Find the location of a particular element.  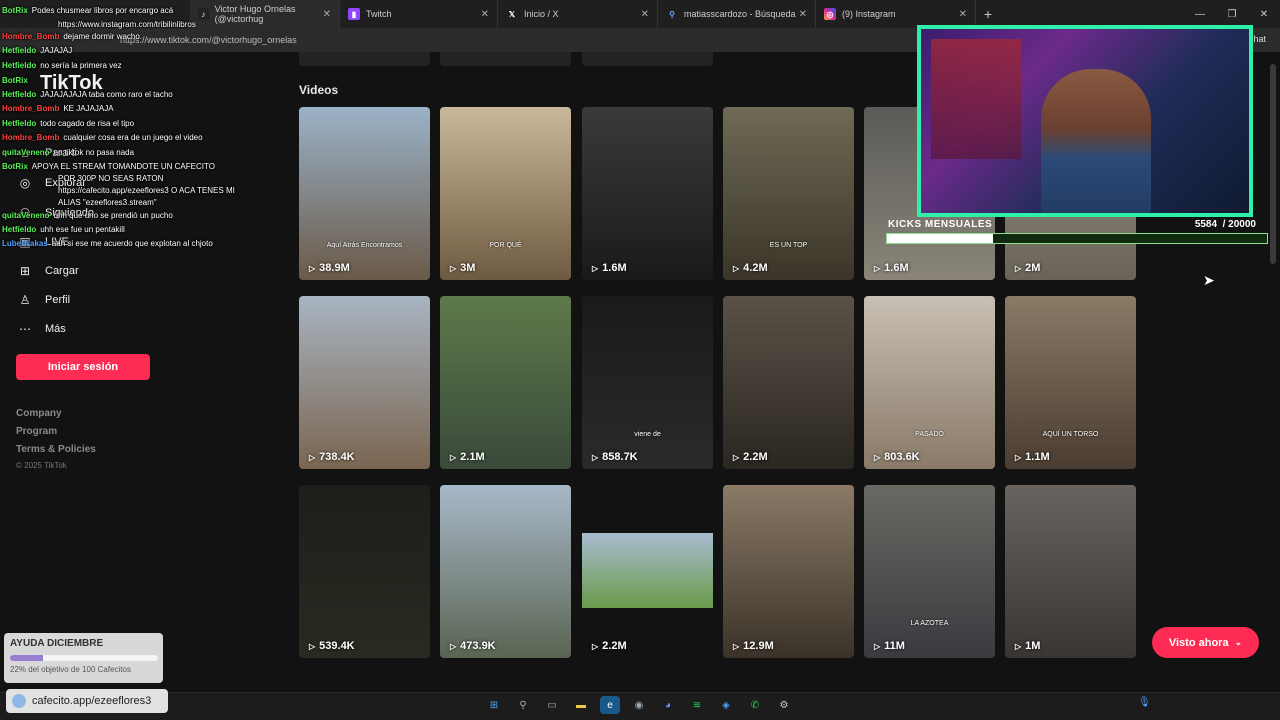

vpn-icon: ◈ is located at coordinates (726, 705).